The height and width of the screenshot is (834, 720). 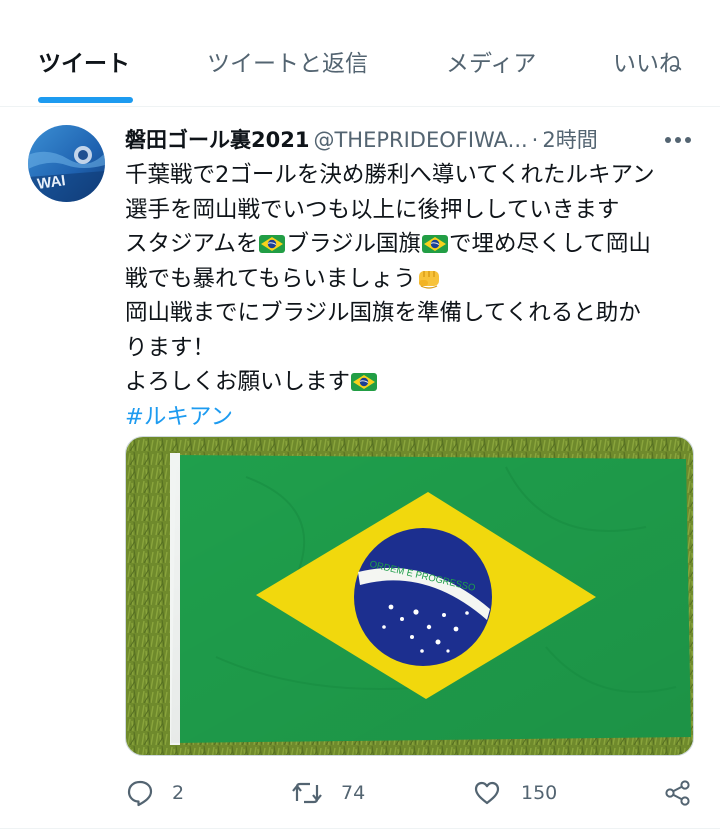 I want to click on retweet-icon, so click(x=307, y=793).